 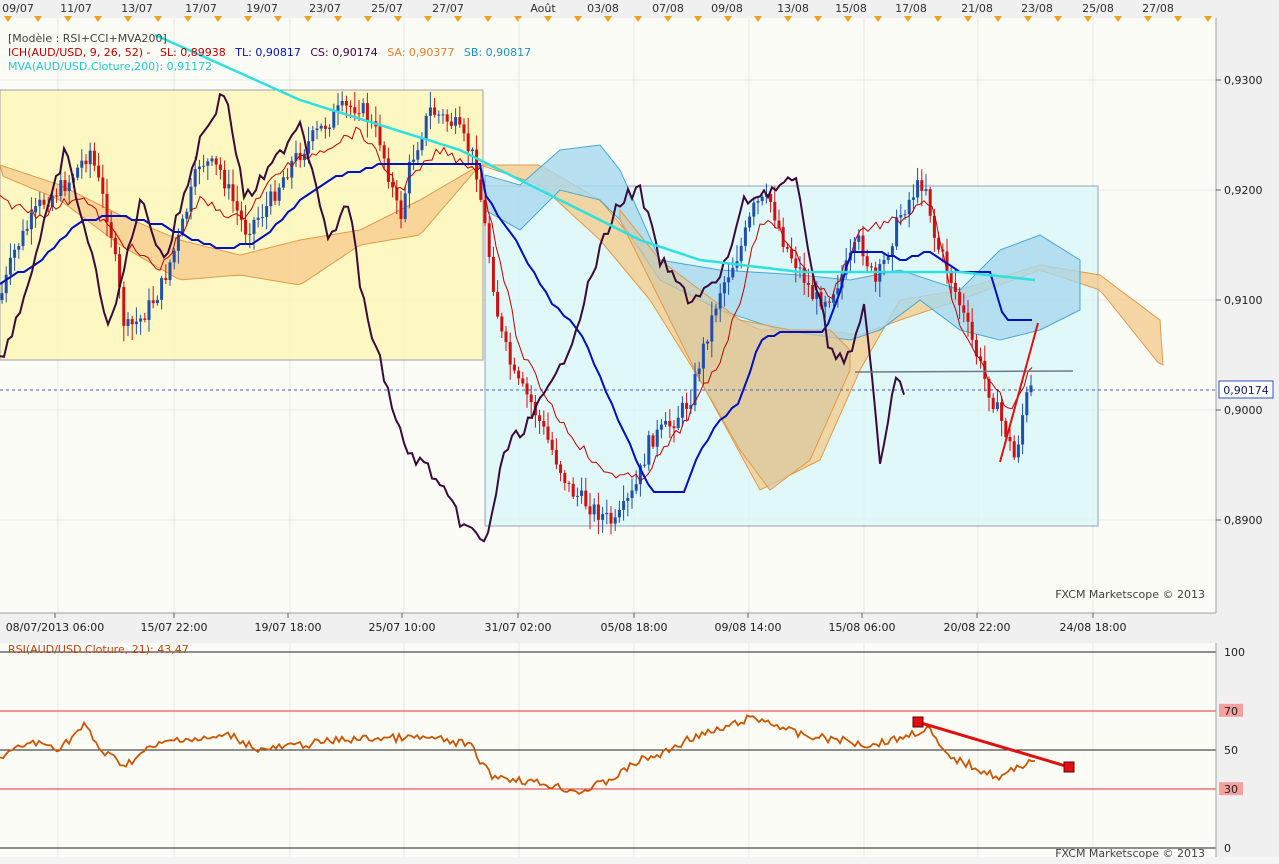 I want to click on rsi-divergence-start, so click(x=918, y=722).